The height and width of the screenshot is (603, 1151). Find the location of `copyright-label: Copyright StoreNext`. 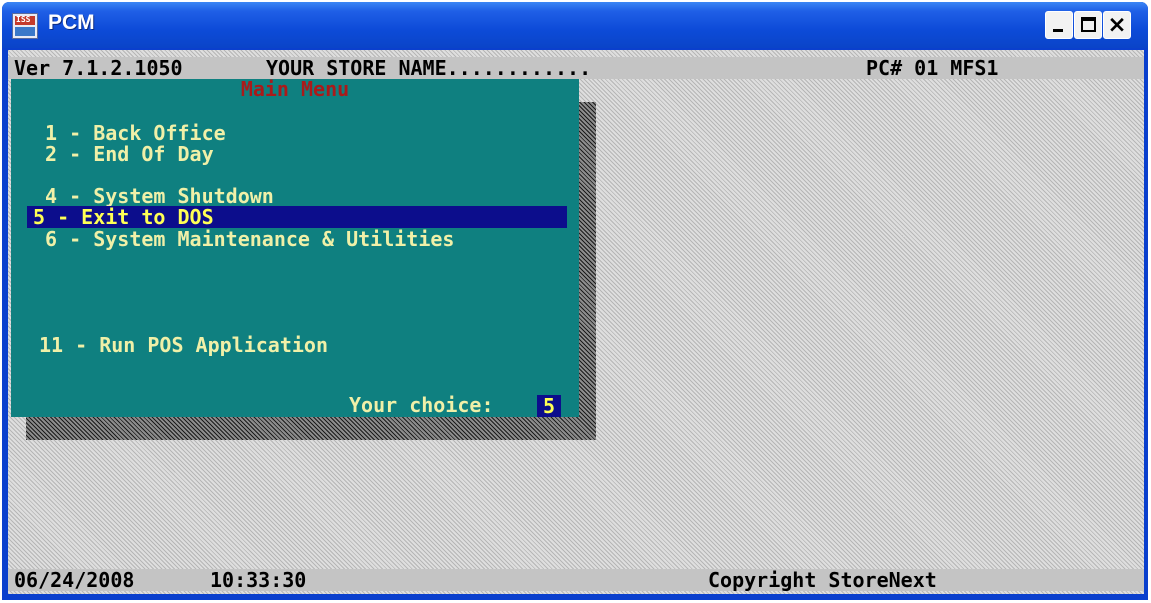

copyright-label: Copyright StoreNext is located at coordinates (822, 580).